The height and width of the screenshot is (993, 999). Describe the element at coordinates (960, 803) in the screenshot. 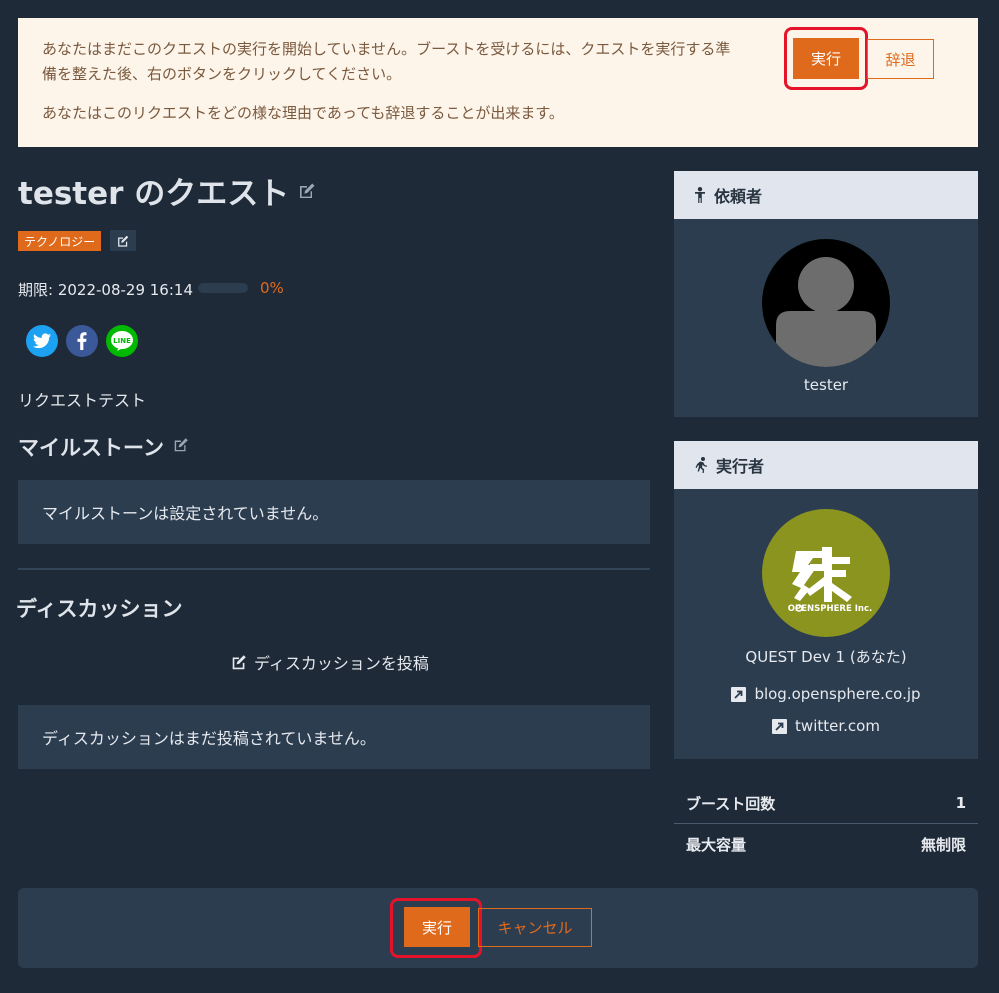

I see `boost-count-value: 1` at that location.